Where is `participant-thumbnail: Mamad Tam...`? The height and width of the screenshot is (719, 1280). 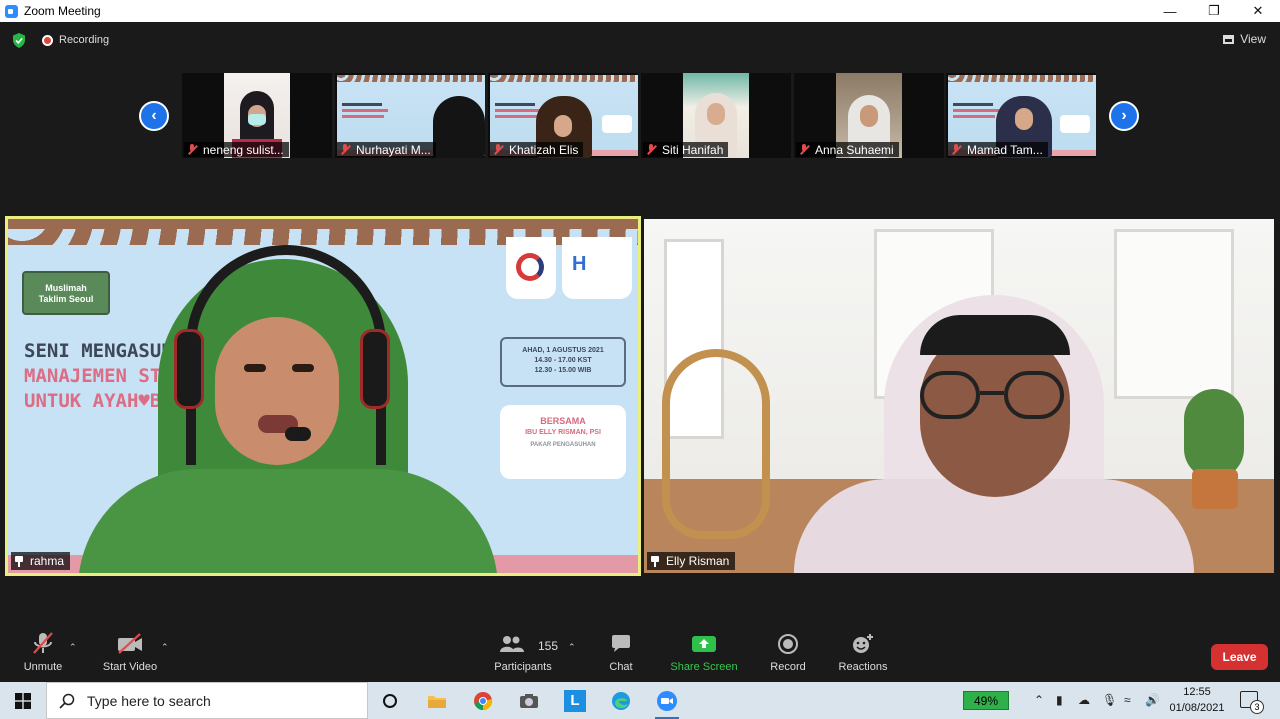 participant-thumbnail: Mamad Tam... is located at coordinates (1021, 115).